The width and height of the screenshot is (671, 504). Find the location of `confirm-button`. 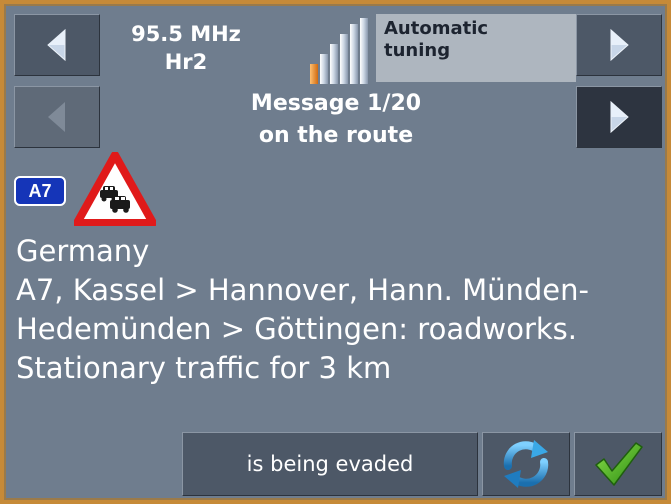

confirm-button is located at coordinates (618, 464).